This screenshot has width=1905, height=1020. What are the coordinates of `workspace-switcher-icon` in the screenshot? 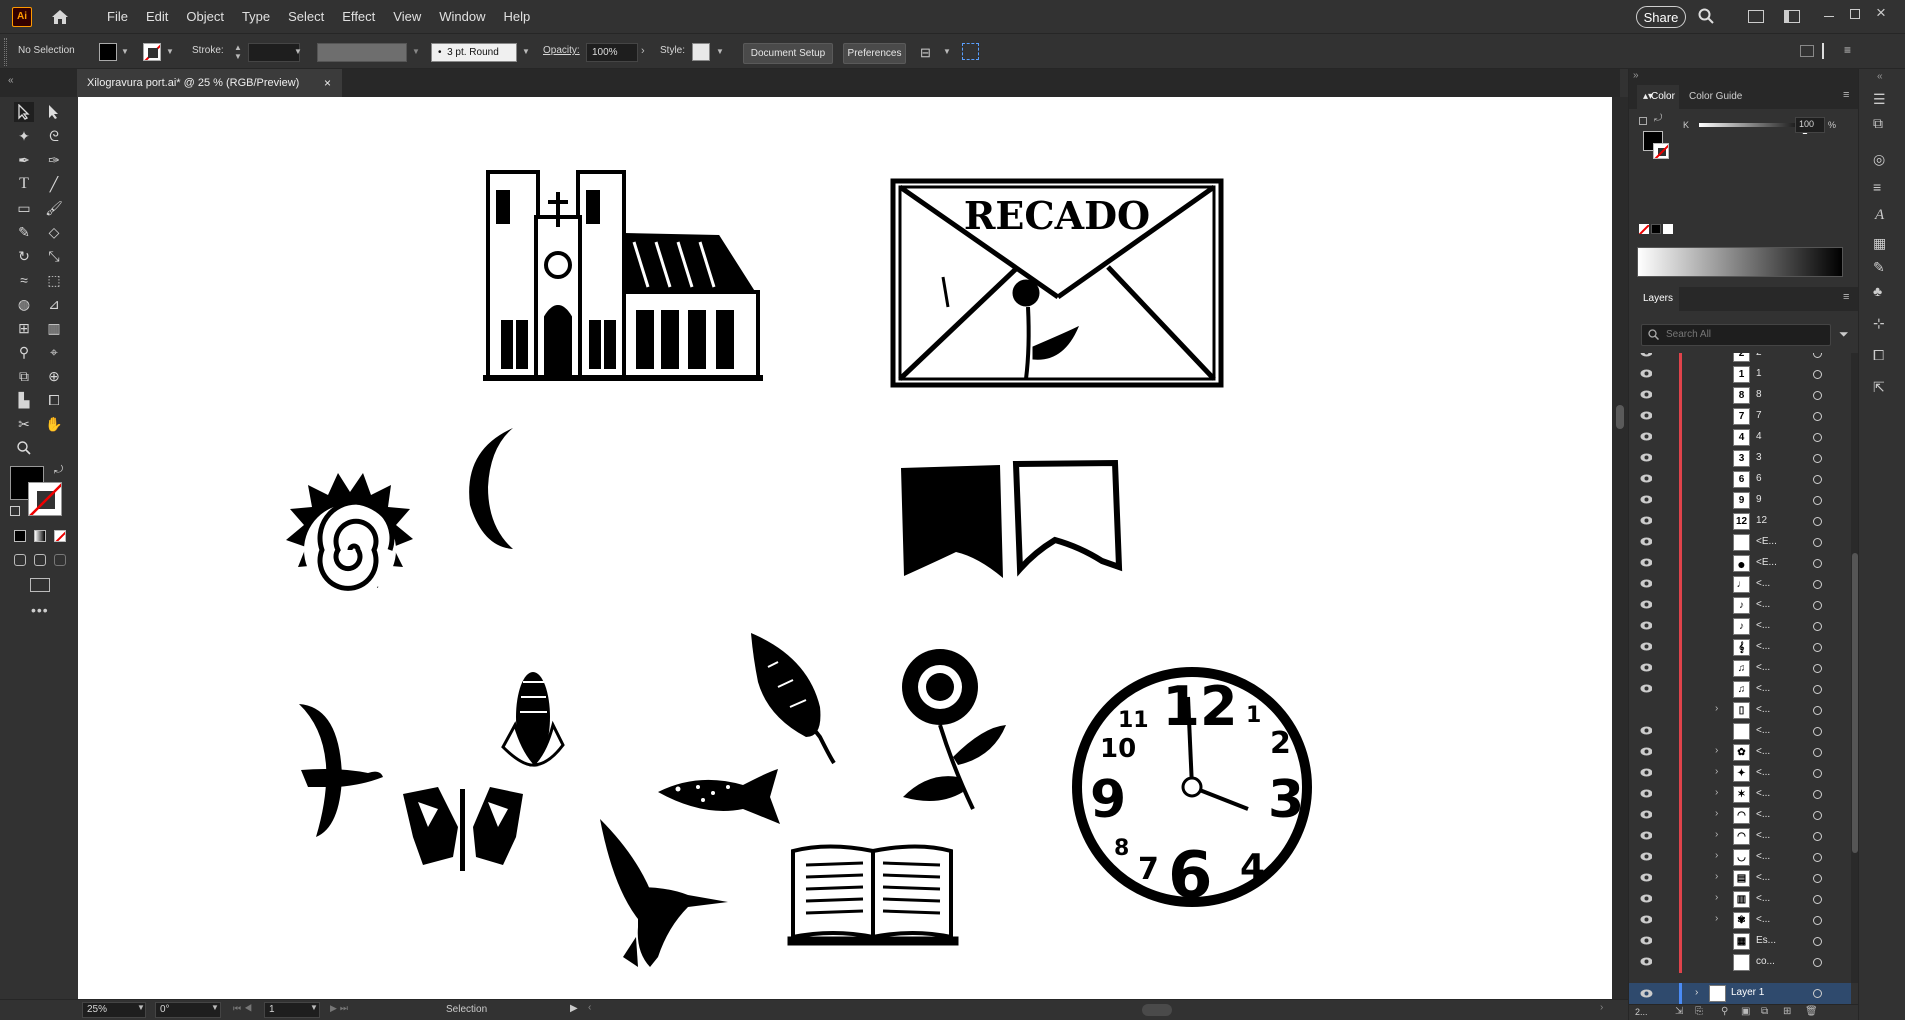 It's located at (1792, 16).